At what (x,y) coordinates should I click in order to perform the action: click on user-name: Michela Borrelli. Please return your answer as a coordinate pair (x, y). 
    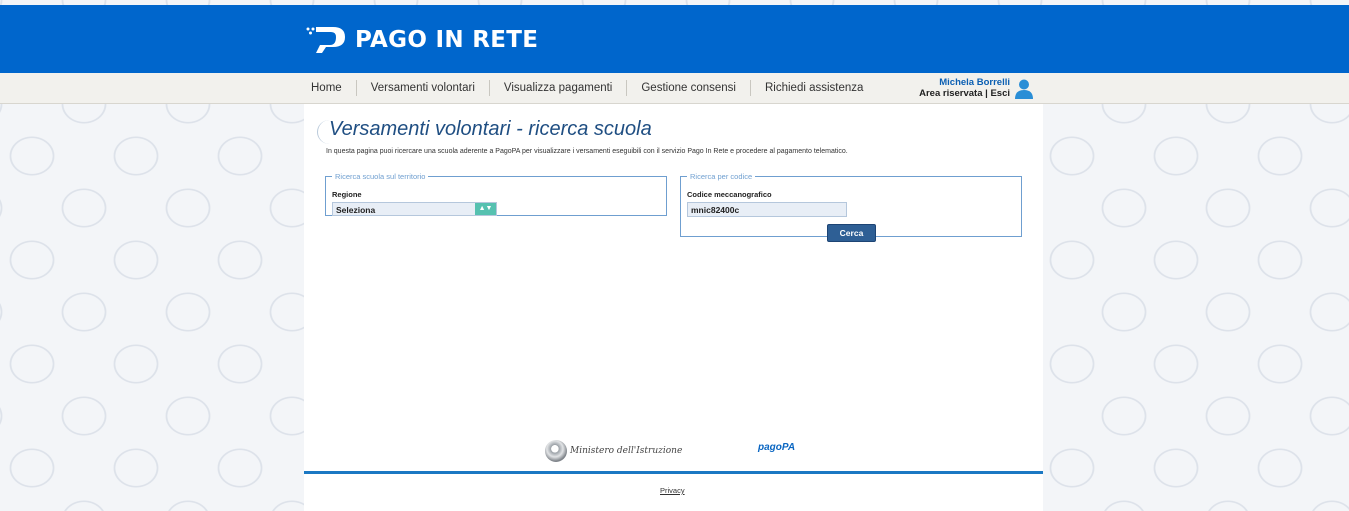
    Looking at the image, I should click on (945, 82).